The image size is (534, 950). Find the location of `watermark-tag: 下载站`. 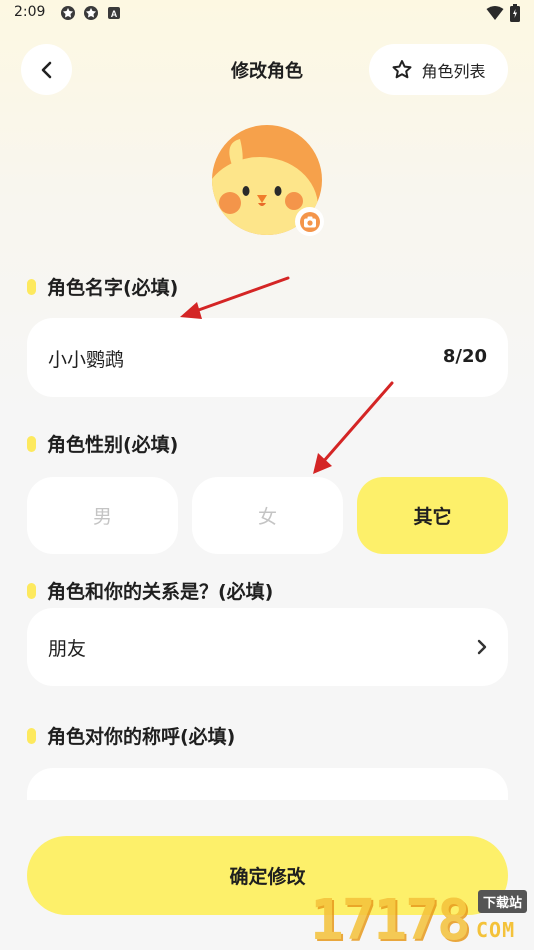

watermark-tag: 下载站 is located at coordinates (503, 901).